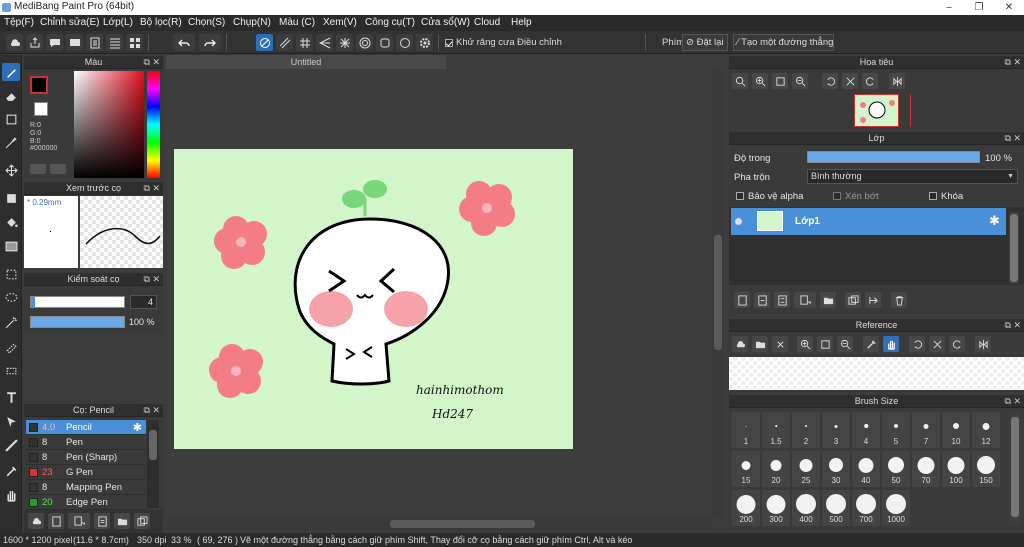  I want to click on select-tool-icon, so click(11, 274).